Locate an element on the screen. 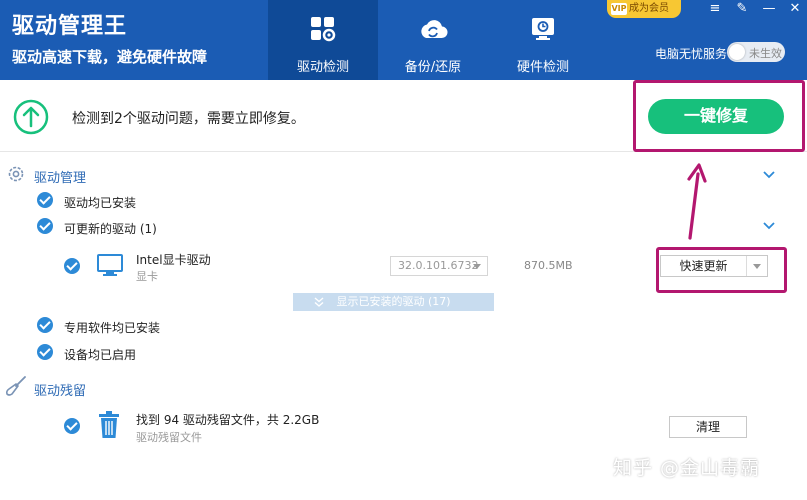 The image size is (807, 500). show-installed-label: 显示已安装的驱动 (17) is located at coordinates (393, 301).